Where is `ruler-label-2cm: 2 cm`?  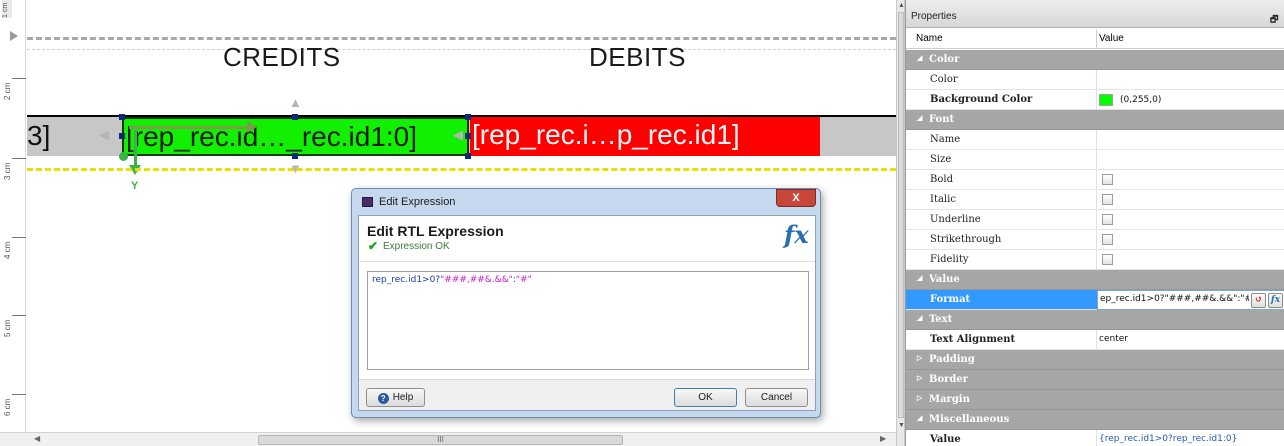
ruler-label-2cm: 2 cm is located at coordinates (7, 91).